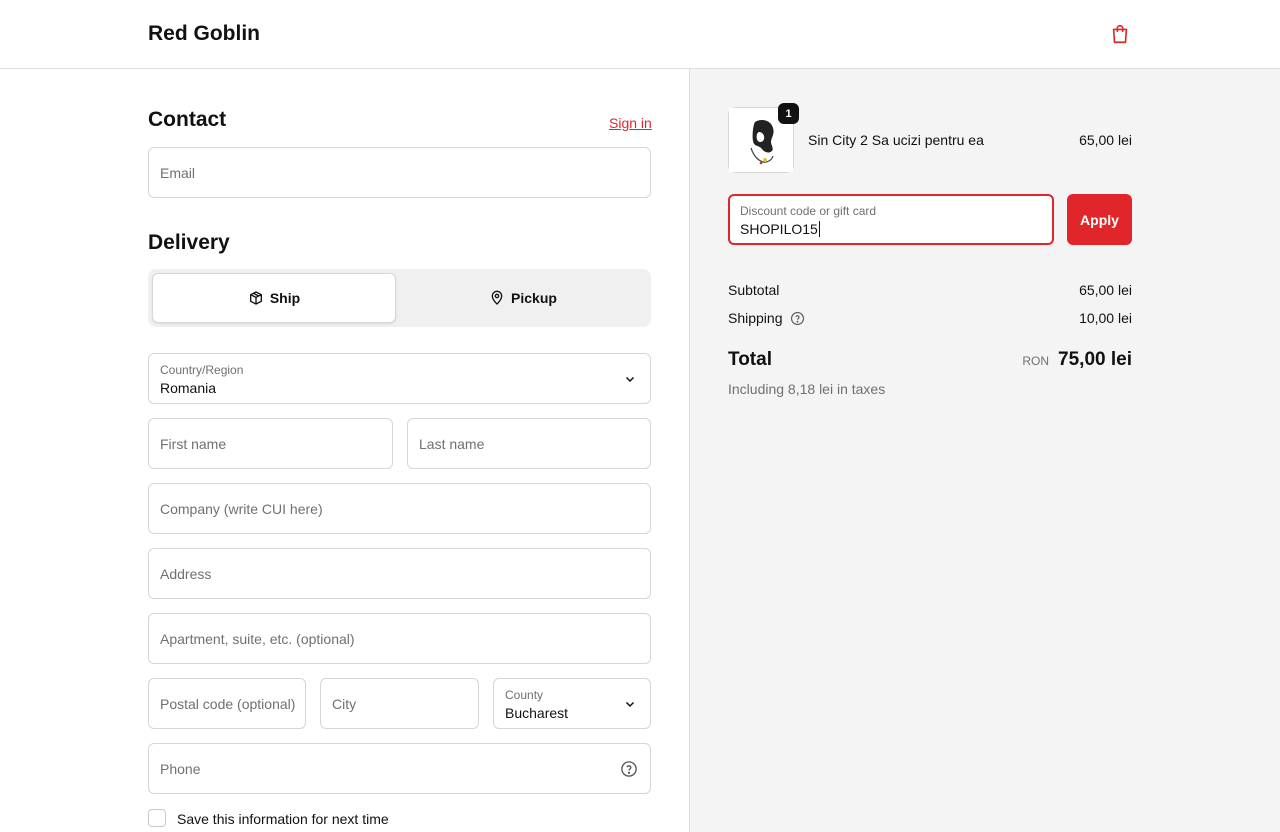 The width and height of the screenshot is (1280, 832). Describe the element at coordinates (754, 290) in the screenshot. I see `subtotal-label: Subtotal` at that location.